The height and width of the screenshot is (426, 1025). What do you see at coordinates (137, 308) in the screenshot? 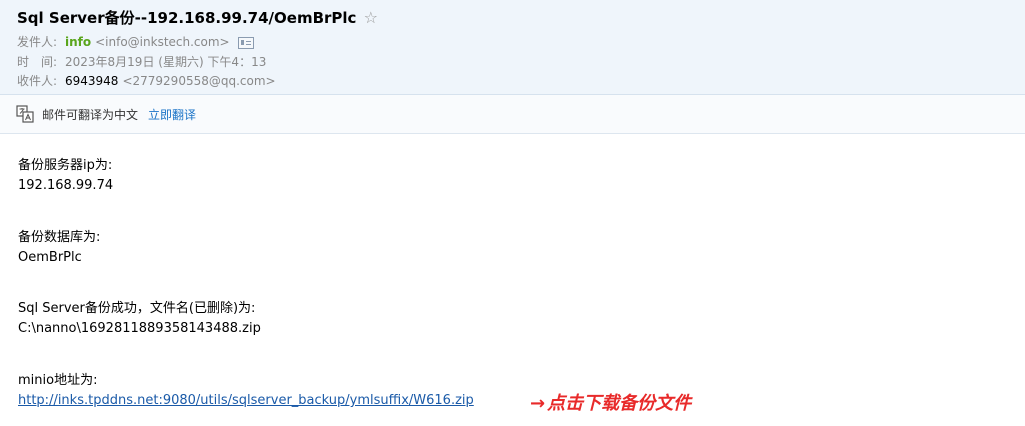
I see `backup-success-label: Sql Server备份成功，文件名(已删除)为:` at bounding box center [137, 308].